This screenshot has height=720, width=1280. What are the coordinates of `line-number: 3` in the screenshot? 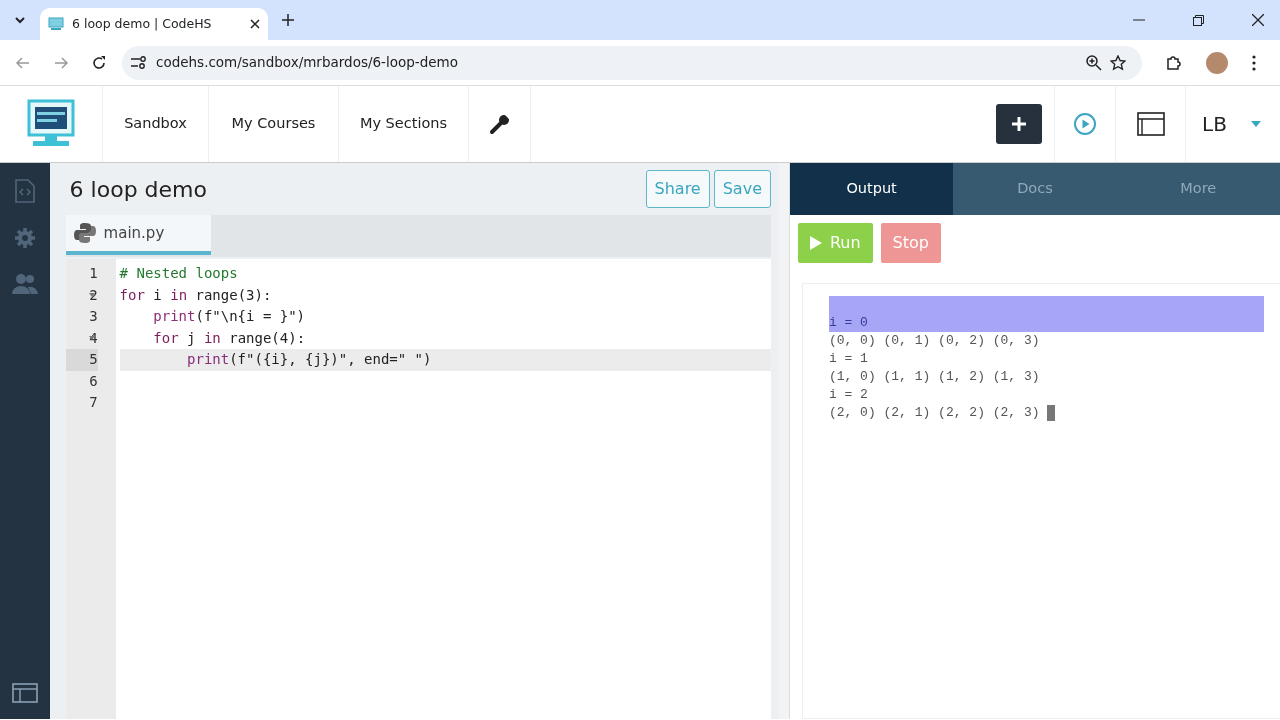 It's located at (93, 316).